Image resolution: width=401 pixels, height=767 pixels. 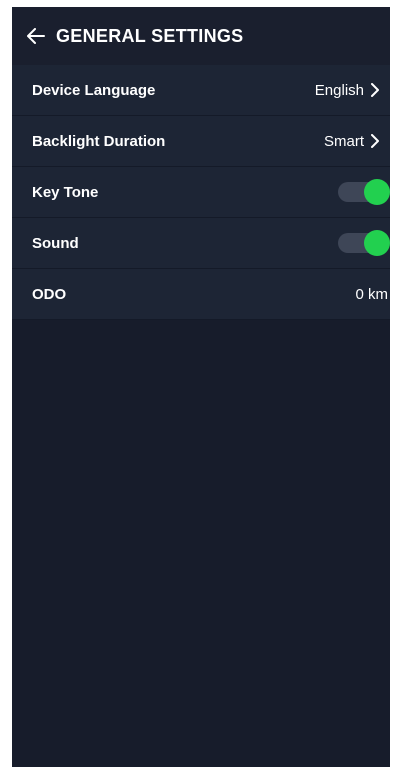 I want to click on setting-odo: ODO 0 km, so click(x=201, y=294).